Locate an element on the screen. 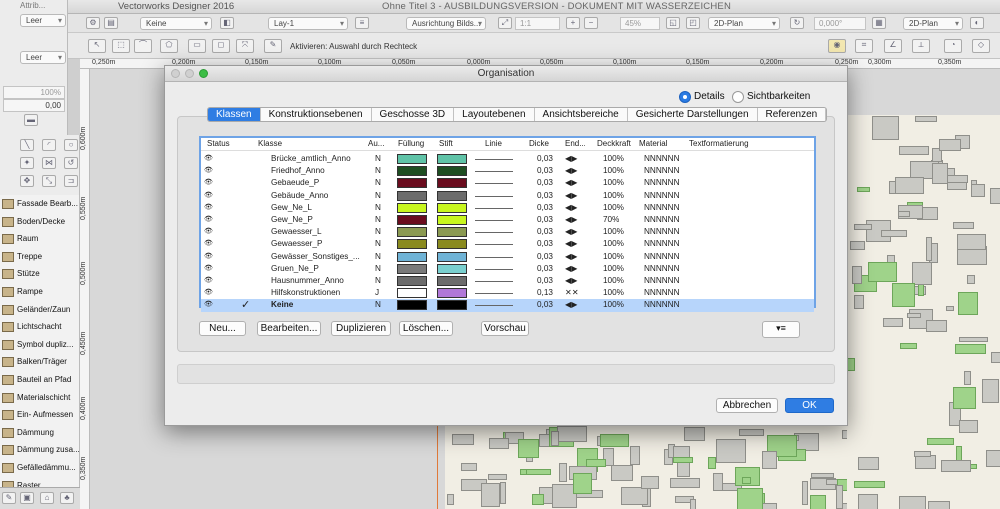  tool-item: Ein- Aufmessen is located at coordinates (40, 415).